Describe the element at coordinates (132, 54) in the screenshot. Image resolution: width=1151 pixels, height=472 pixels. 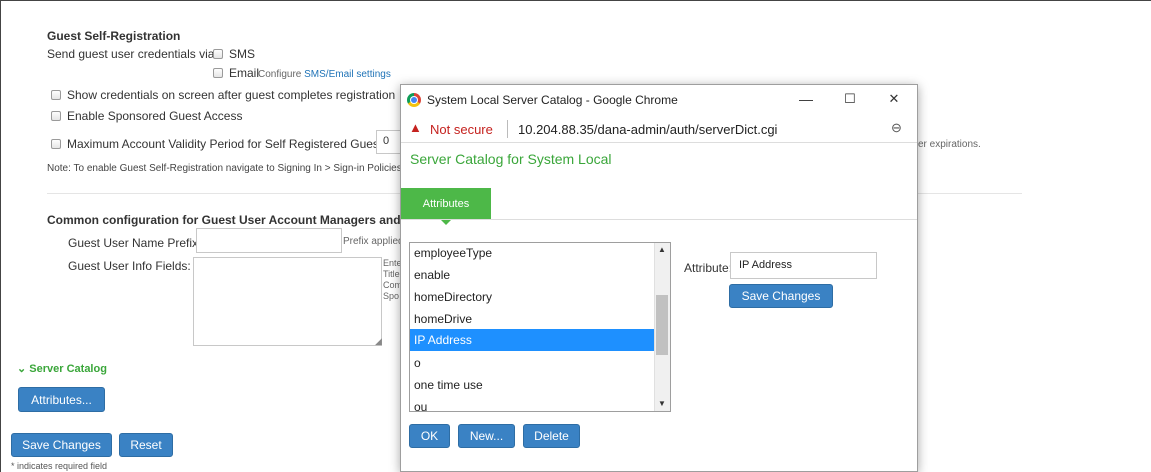
I see `send-via-label: Send guest user credentials via:` at that location.